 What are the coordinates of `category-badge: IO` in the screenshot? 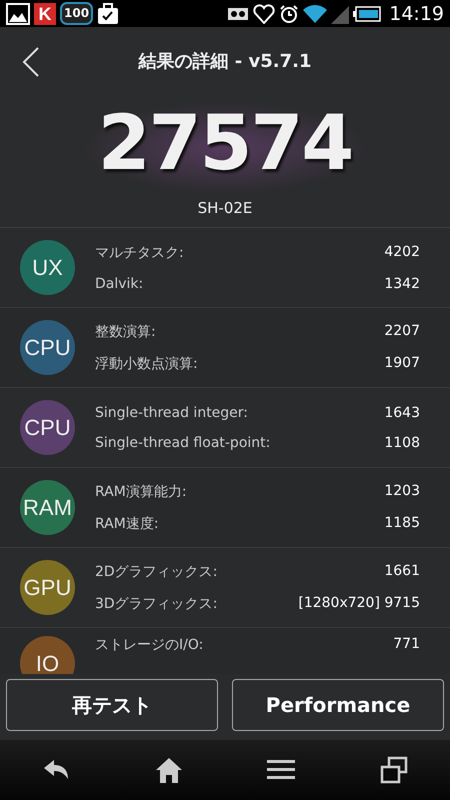 It's located at (47, 655).